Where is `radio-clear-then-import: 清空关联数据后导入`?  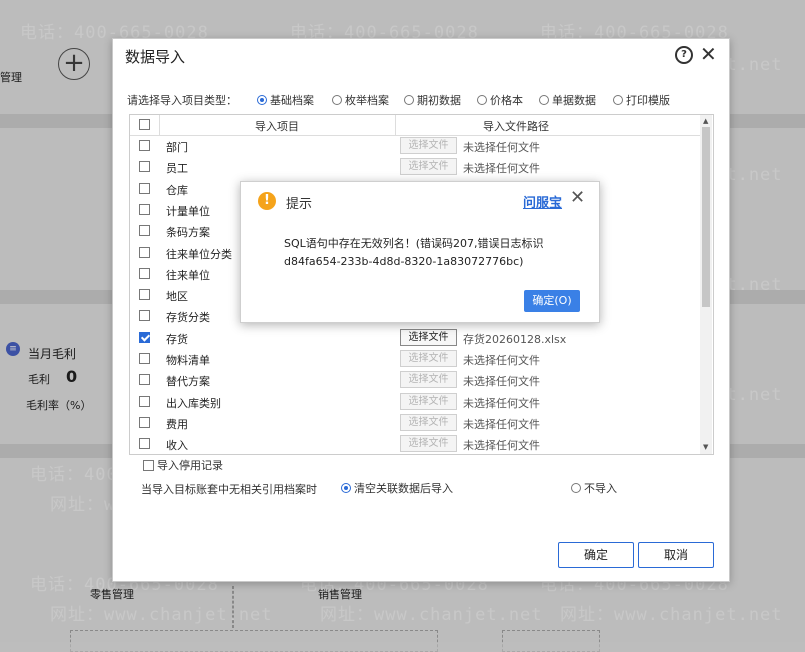
radio-clear-then-import: 清空关联数据后导入 is located at coordinates (397, 488).